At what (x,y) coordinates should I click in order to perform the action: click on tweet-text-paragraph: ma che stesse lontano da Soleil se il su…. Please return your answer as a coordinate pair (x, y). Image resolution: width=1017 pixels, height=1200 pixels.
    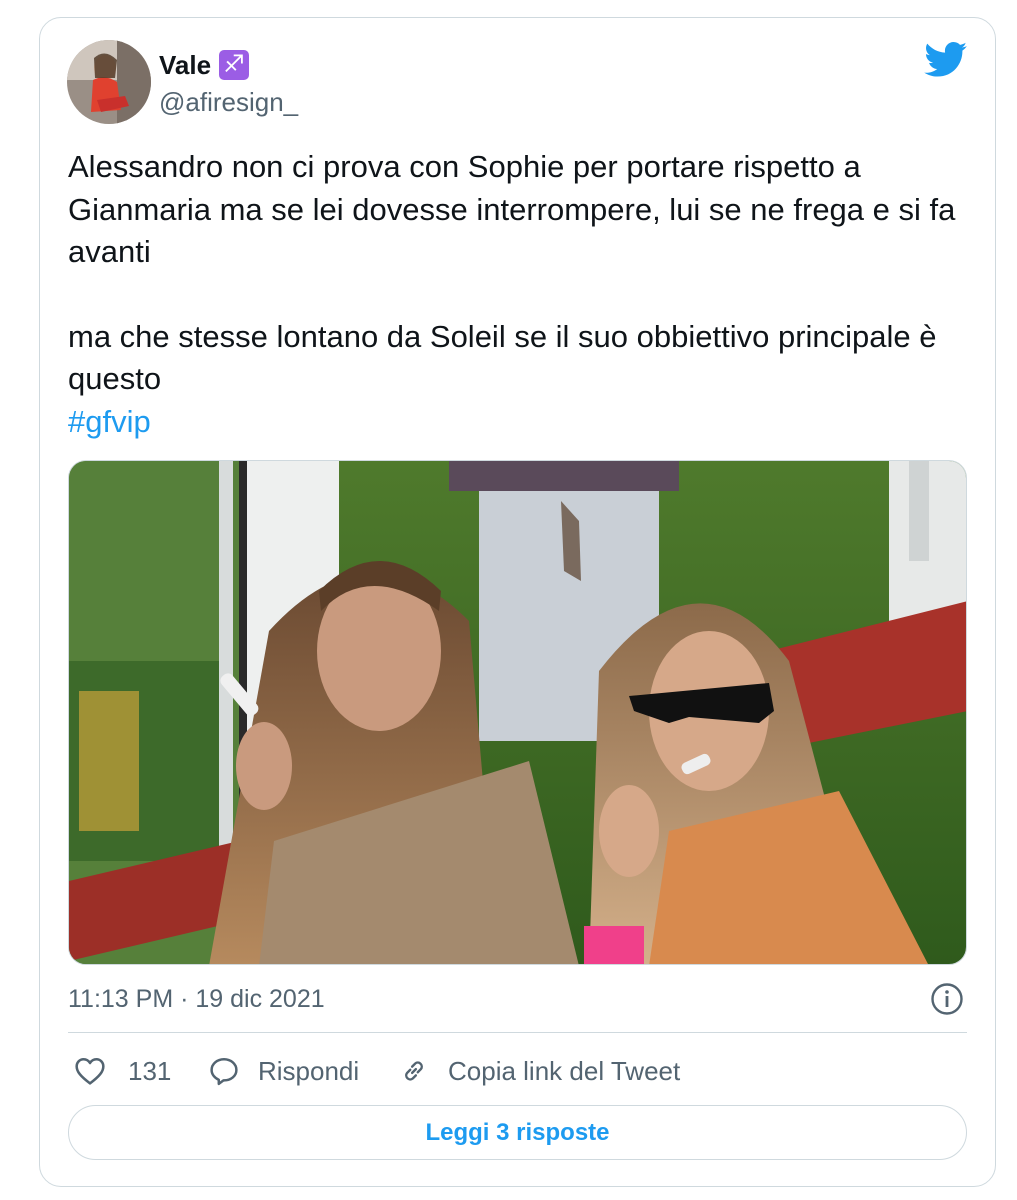
    Looking at the image, I should click on (502, 357).